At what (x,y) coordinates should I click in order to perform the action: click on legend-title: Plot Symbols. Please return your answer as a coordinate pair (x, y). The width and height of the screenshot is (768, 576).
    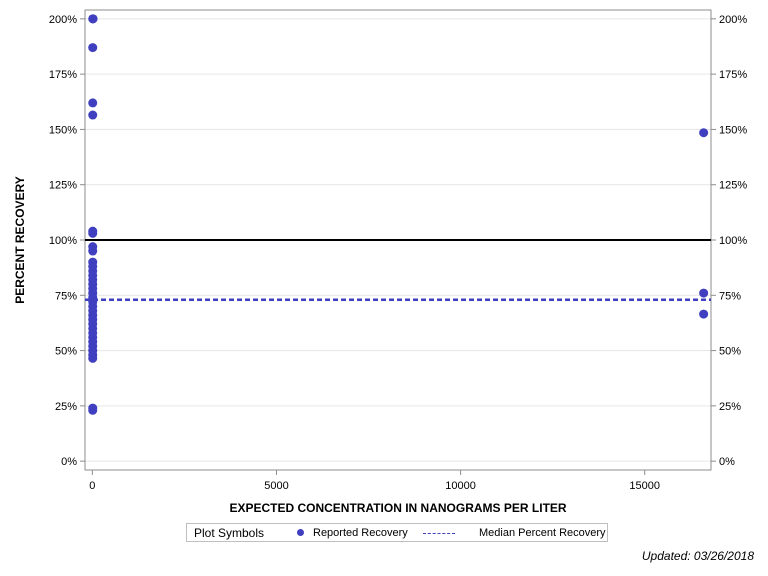
    Looking at the image, I should click on (229, 533).